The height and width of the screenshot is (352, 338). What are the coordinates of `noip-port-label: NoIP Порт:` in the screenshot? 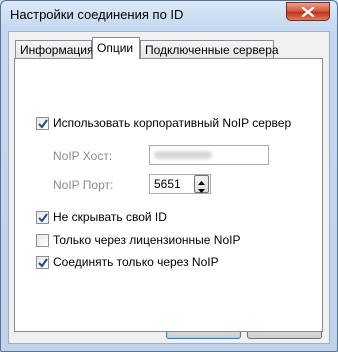 It's located at (83, 185).